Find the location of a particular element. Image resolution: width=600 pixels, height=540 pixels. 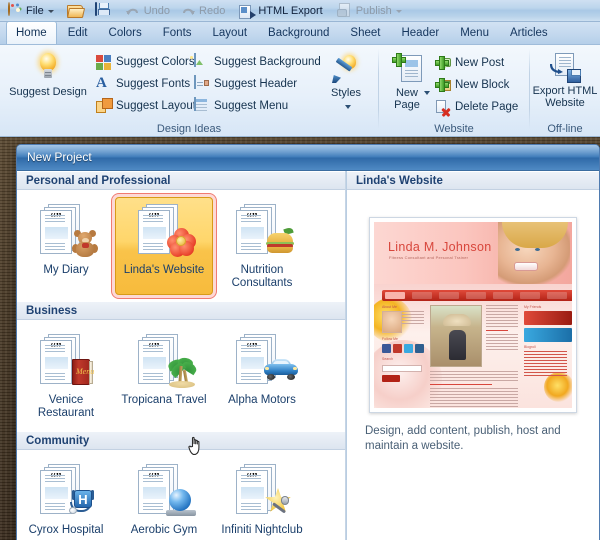

suggest-menu-button: Suggest Menu is located at coordinates (241, 105).